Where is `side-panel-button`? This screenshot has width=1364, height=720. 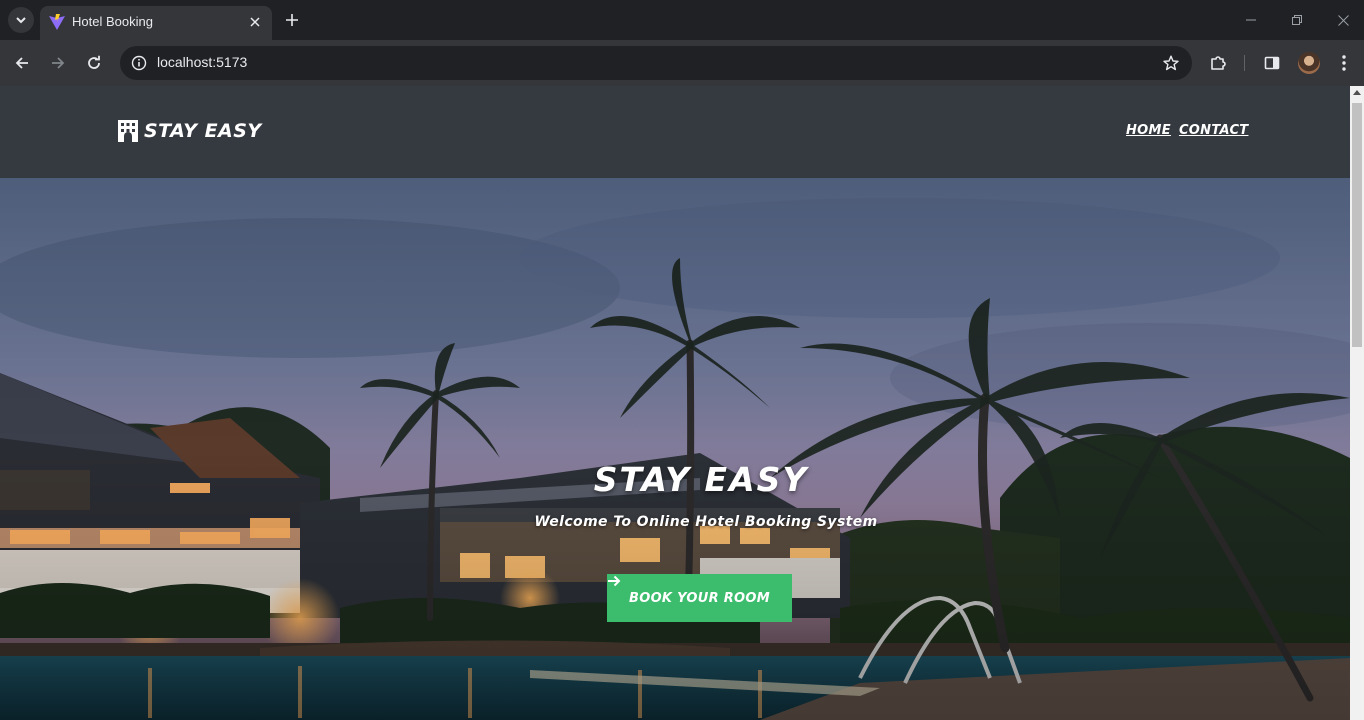
side-panel-button is located at coordinates (1272, 63).